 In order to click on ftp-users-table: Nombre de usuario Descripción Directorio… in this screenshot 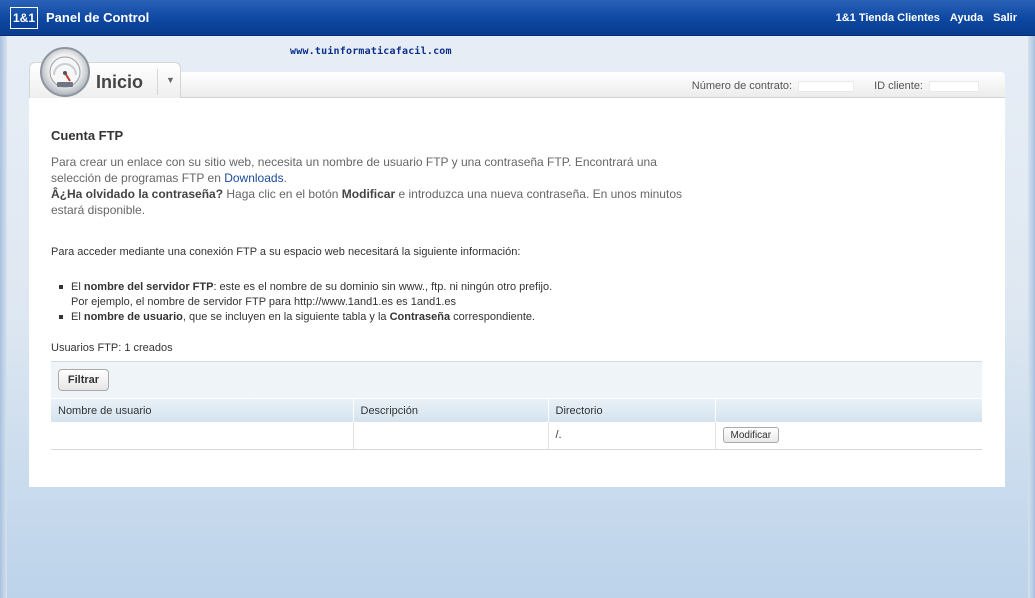, I will do `click(516, 424)`.